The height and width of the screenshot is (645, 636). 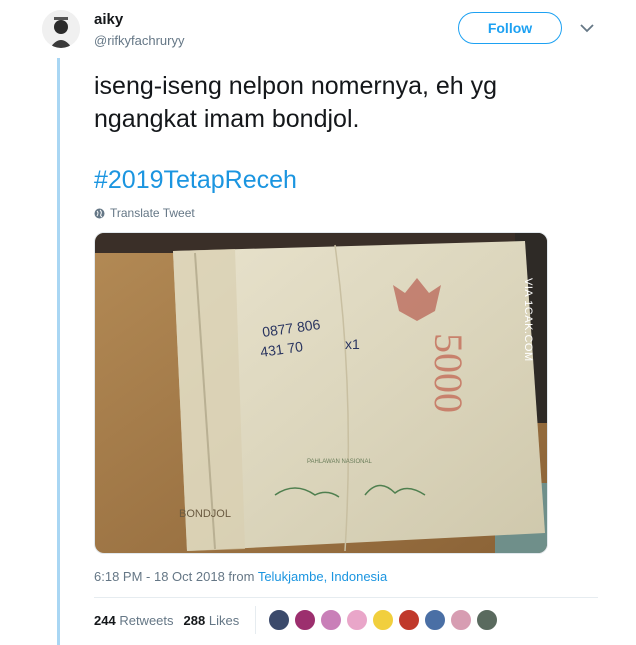 I want to click on tweet-stats: 244 Retweets 288 Likes, so click(x=166, y=620).